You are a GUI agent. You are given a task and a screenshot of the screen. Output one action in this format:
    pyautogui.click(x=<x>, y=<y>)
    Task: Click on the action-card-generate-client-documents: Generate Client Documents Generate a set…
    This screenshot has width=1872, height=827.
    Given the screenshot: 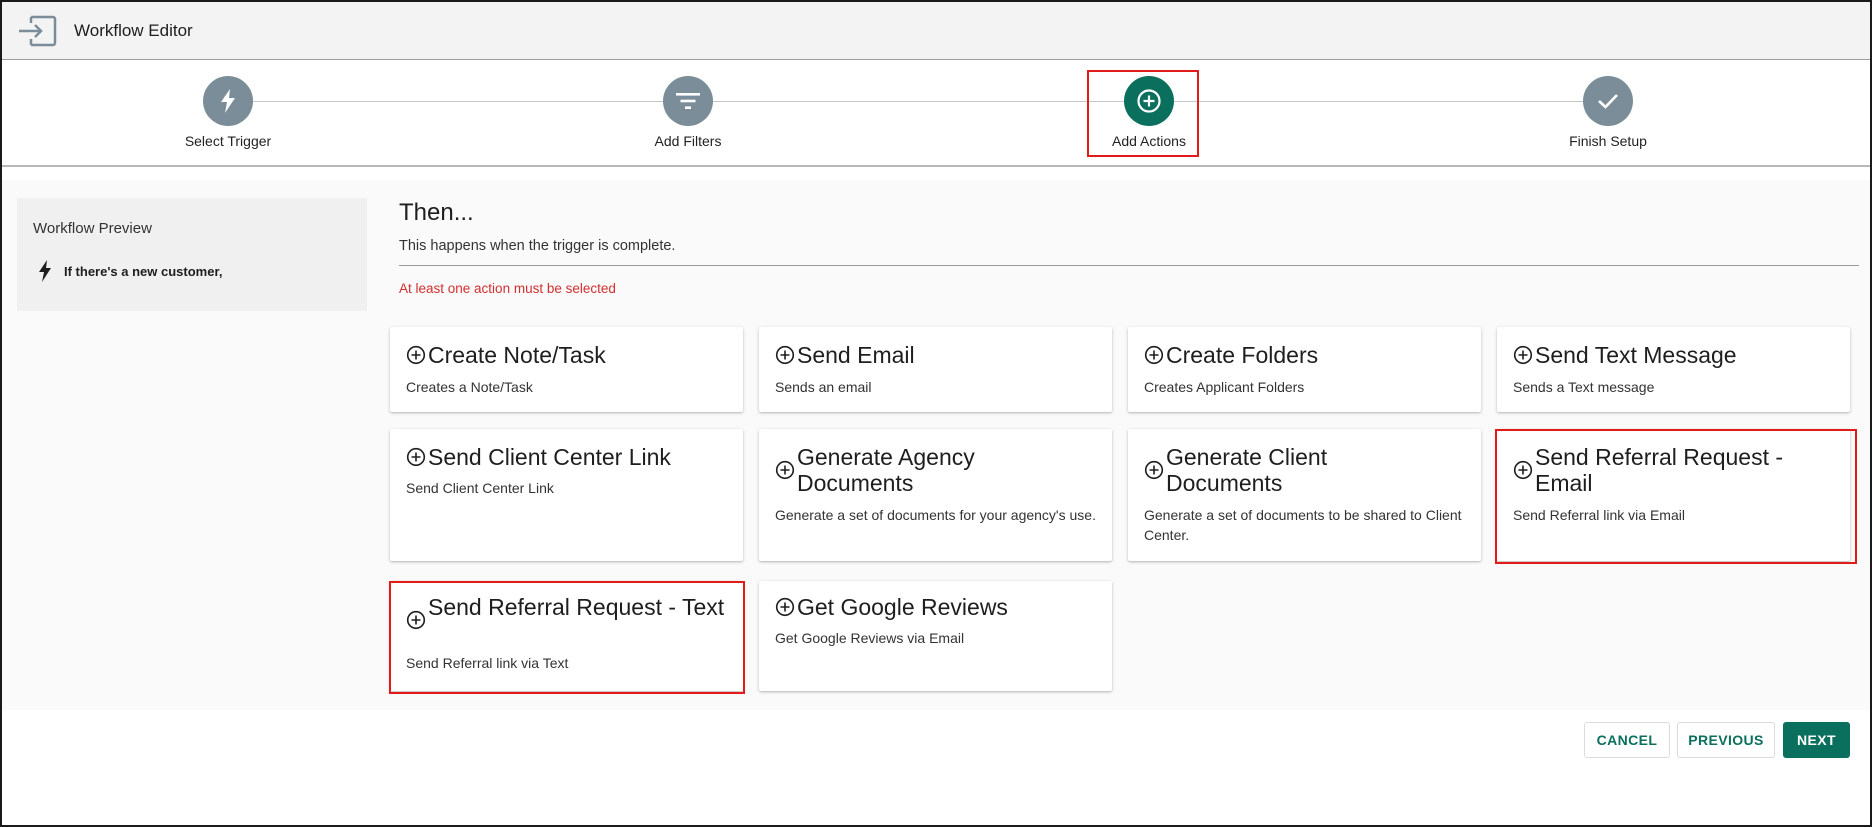 What is the action you would take?
    pyautogui.click(x=1304, y=495)
    